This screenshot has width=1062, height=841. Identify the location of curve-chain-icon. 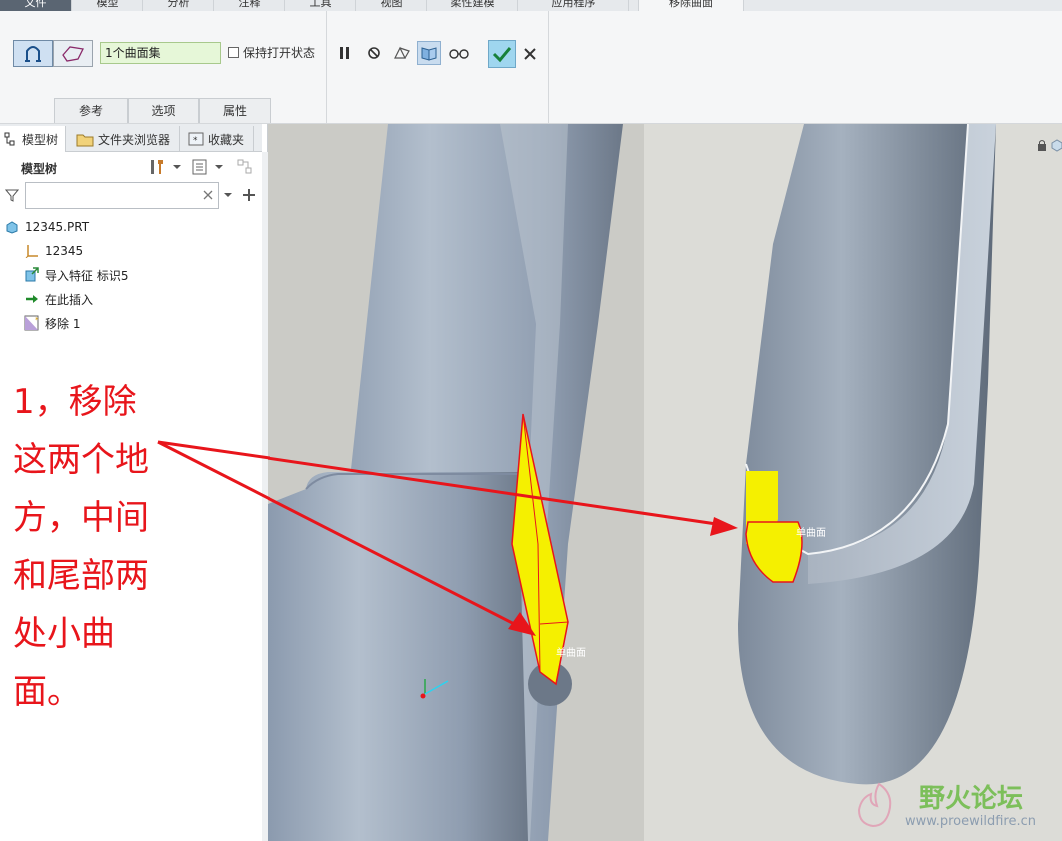
(73, 53).